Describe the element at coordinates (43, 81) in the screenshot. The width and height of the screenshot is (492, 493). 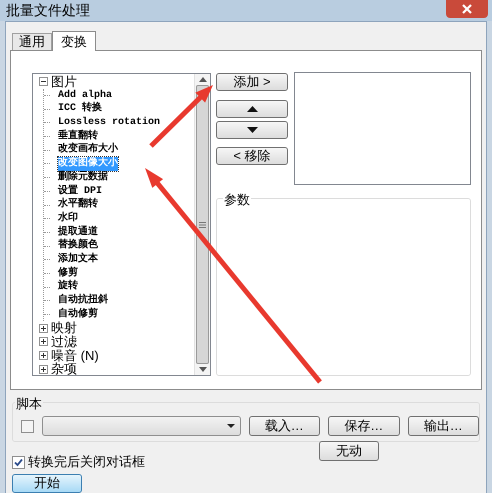
I see `collapse-icon` at that location.